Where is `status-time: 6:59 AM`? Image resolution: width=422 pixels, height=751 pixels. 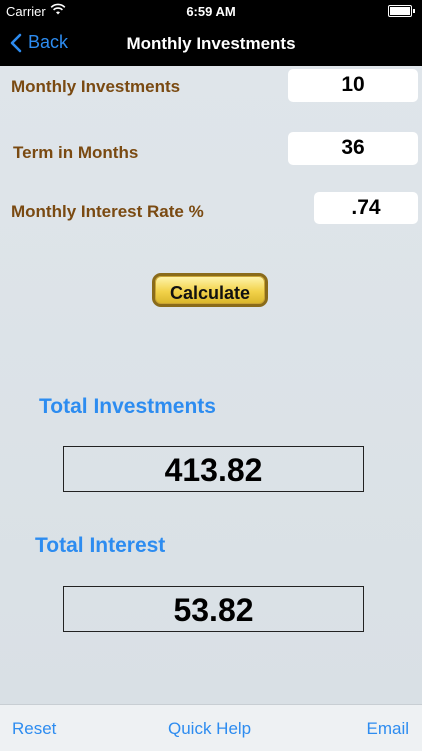 status-time: 6:59 AM is located at coordinates (211, 11).